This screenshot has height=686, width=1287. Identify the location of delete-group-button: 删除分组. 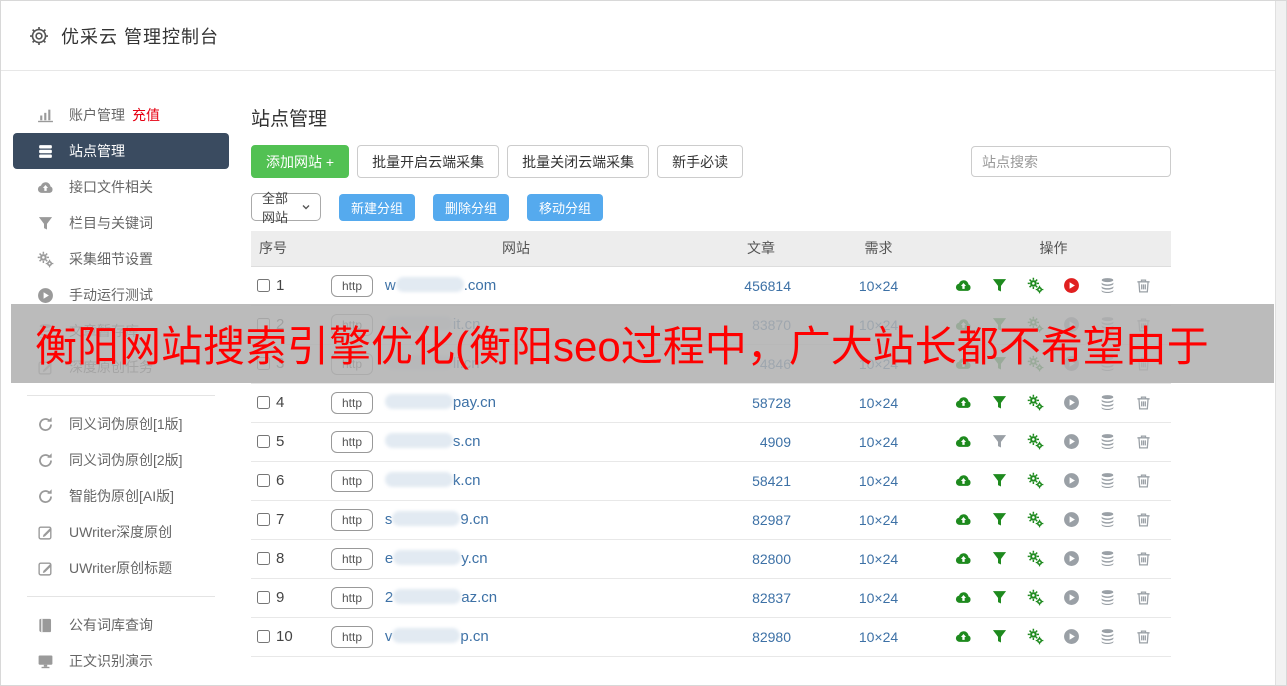
(471, 207).